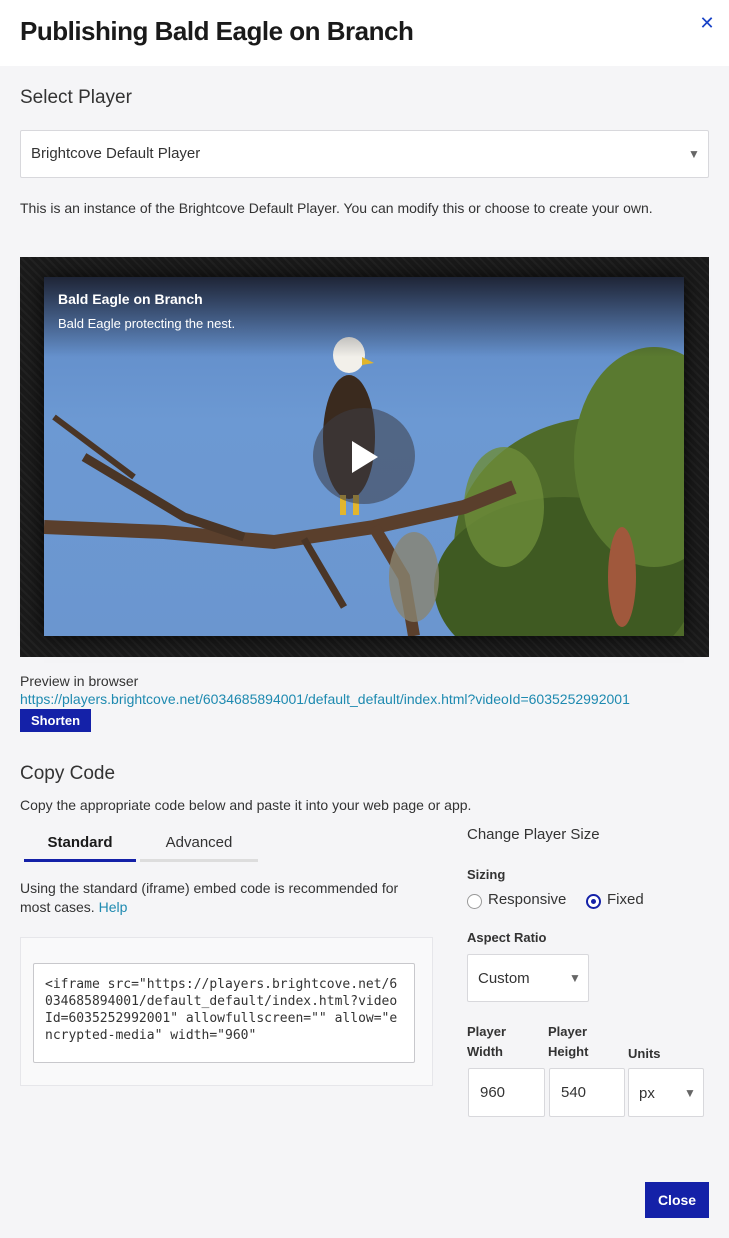 The image size is (729, 1238). Describe the element at coordinates (55, 720) in the screenshot. I see `shorten-button: Shorten` at that location.